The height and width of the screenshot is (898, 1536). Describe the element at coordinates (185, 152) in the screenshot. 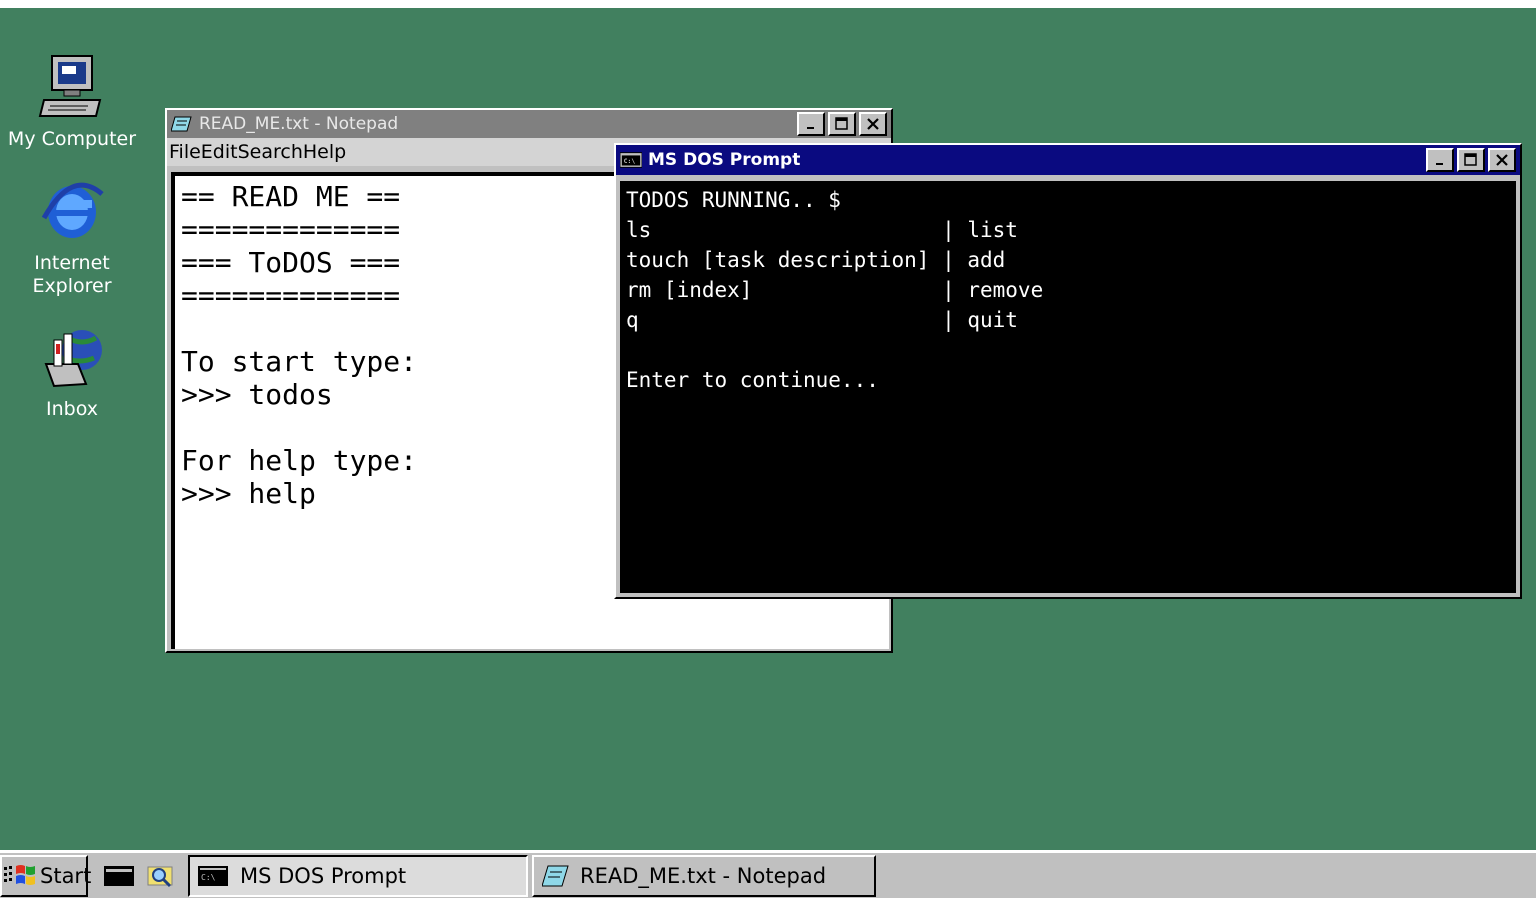

I see `menu-file: File` at that location.